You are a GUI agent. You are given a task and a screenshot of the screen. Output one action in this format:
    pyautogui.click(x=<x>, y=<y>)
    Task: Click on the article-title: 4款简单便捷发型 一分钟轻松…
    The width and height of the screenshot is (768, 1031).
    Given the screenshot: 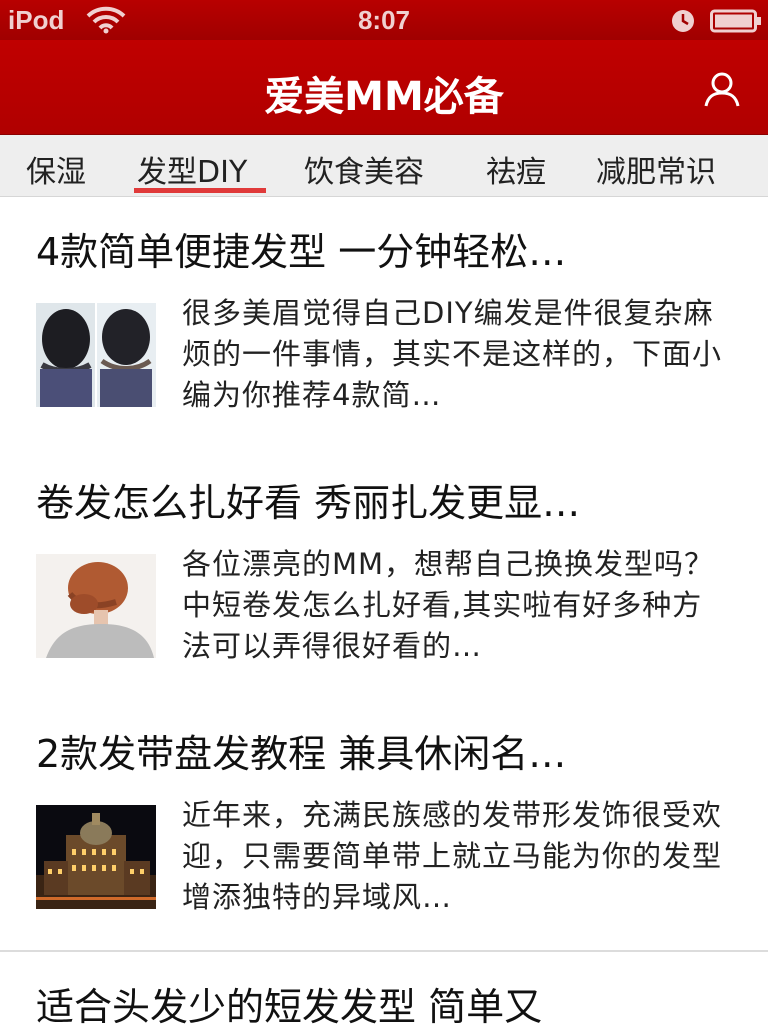 What is the action you would take?
    pyautogui.click(x=301, y=252)
    